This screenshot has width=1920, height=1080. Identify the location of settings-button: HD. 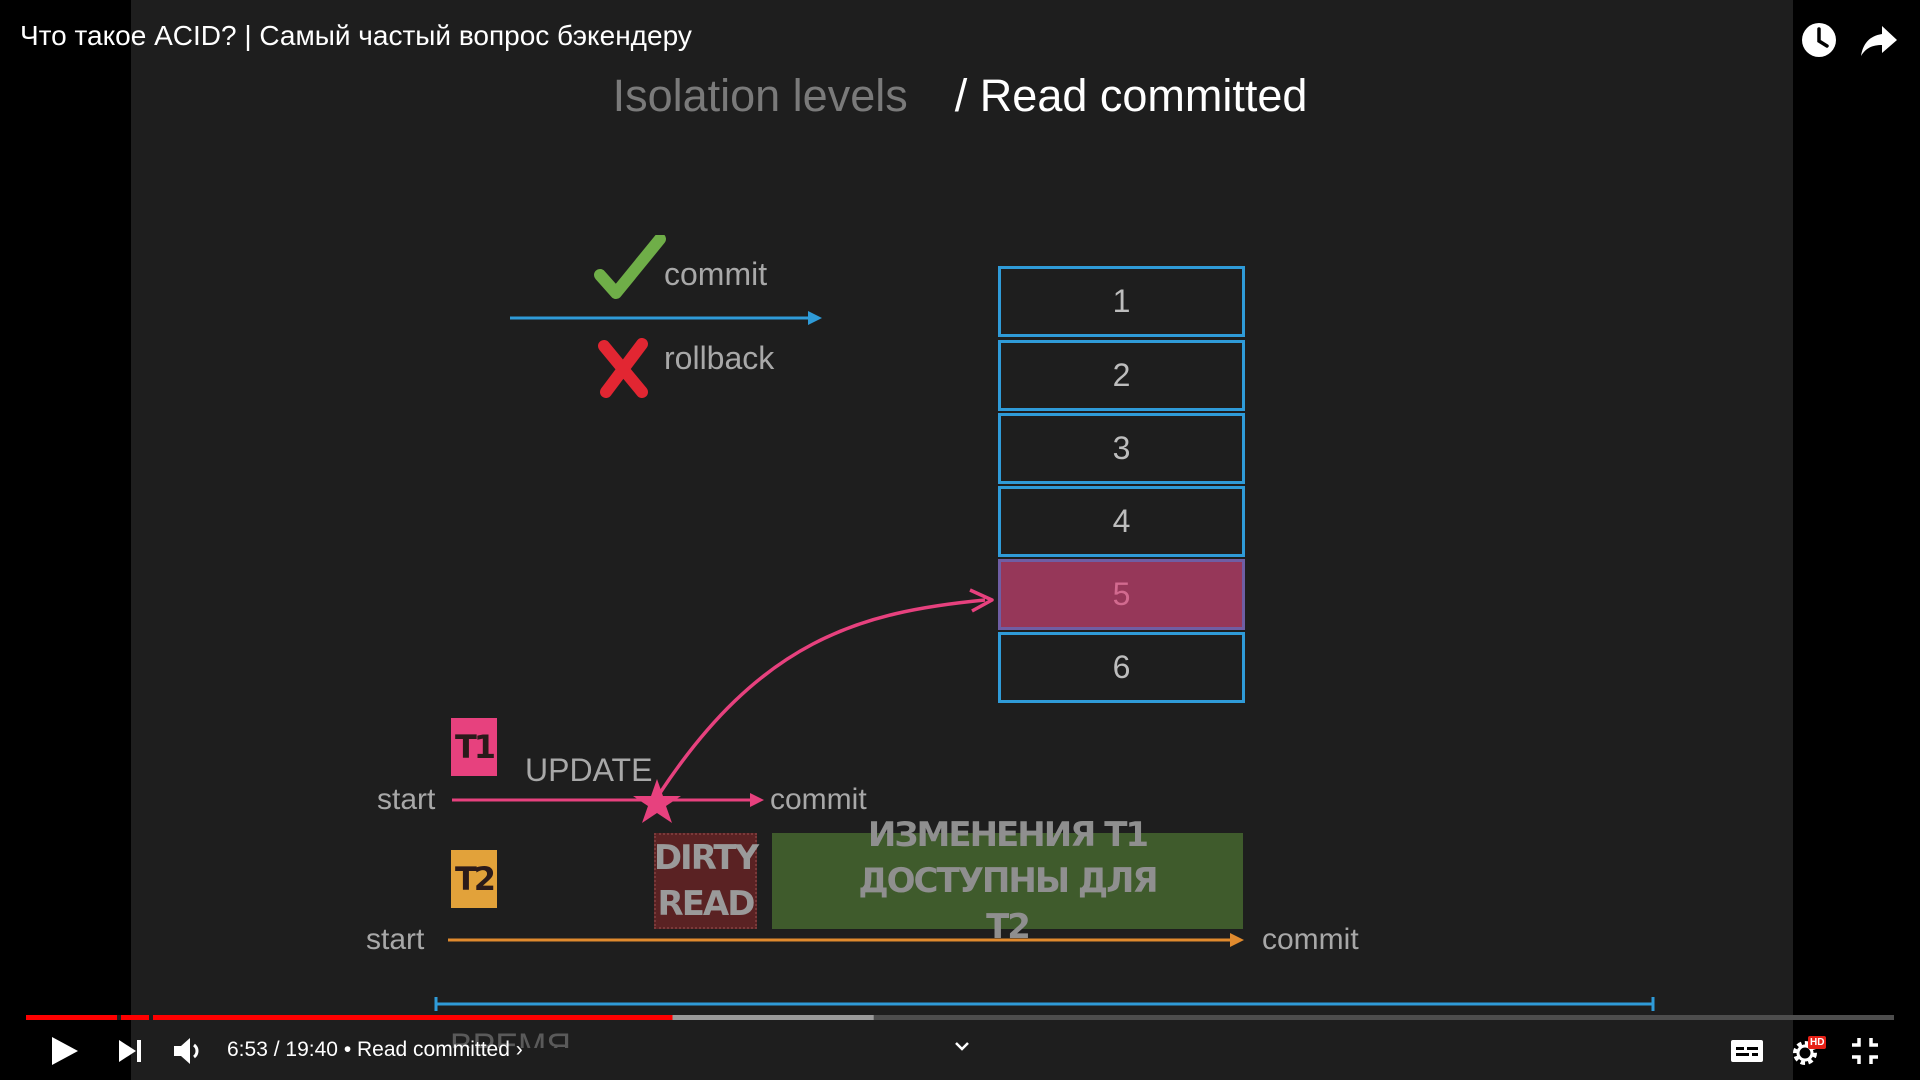
(1808, 1054).